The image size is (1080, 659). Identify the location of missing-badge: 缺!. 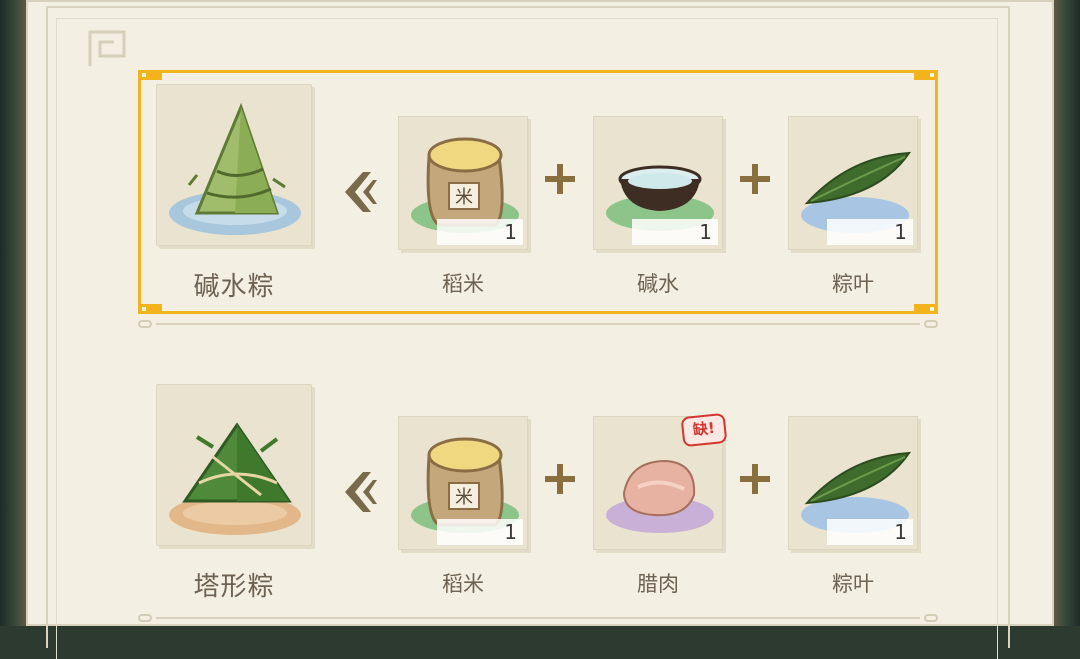
(704, 430).